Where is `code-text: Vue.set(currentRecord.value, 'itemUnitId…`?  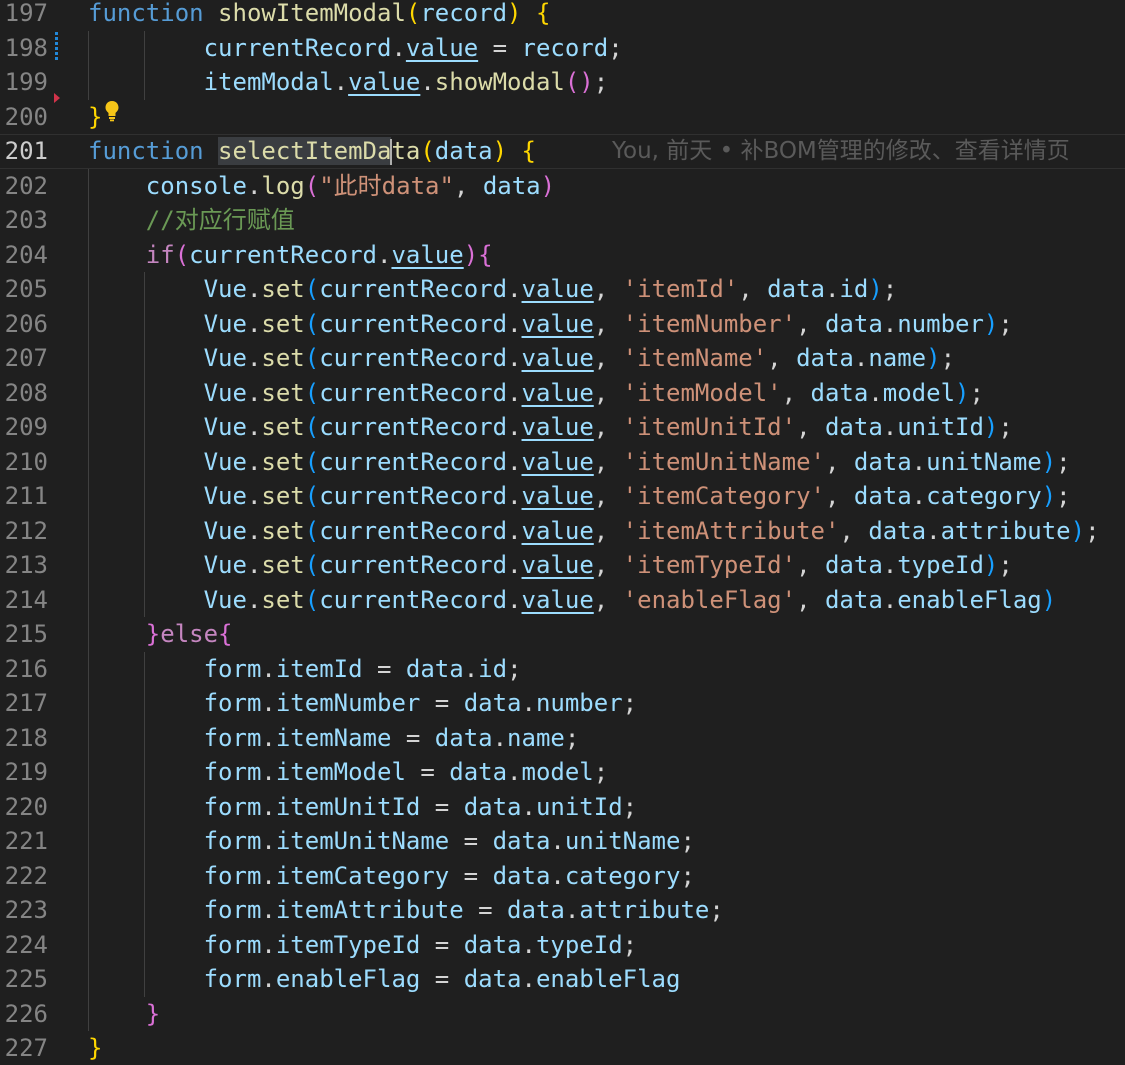
code-text: Vue.set(currentRecord.value, 'itemUnitId… is located at coordinates (550, 427).